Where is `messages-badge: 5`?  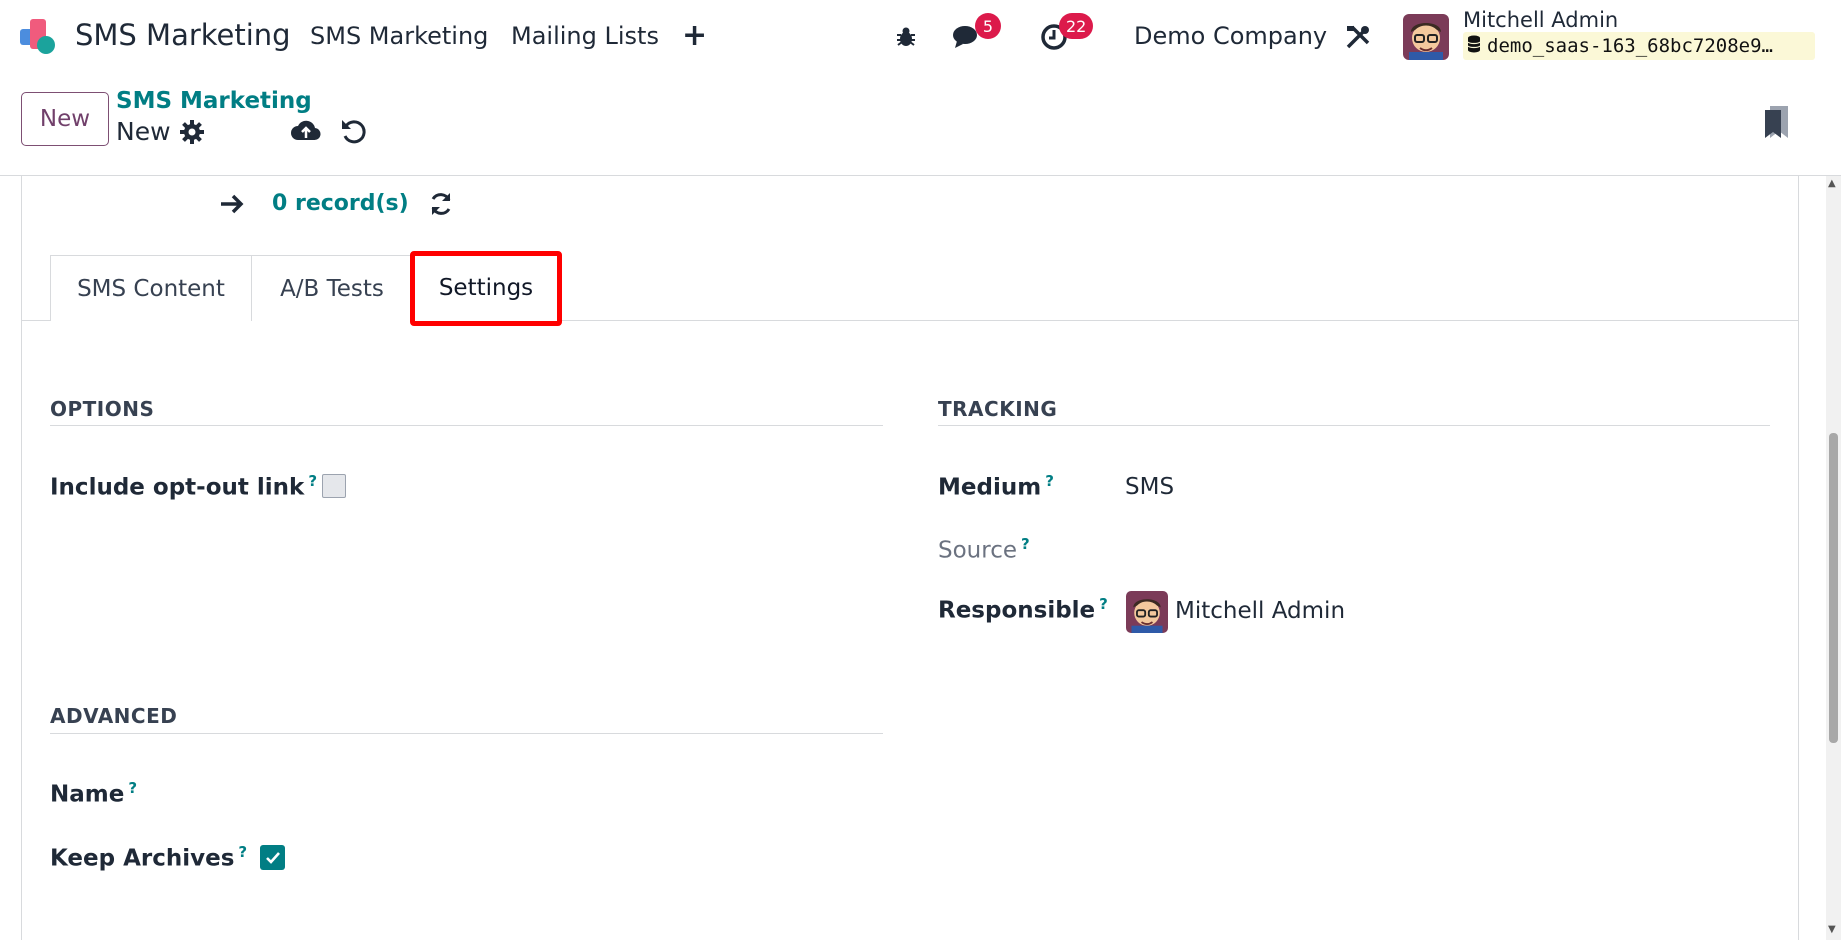
messages-badge: 5 is located at coordinates (988, 26).